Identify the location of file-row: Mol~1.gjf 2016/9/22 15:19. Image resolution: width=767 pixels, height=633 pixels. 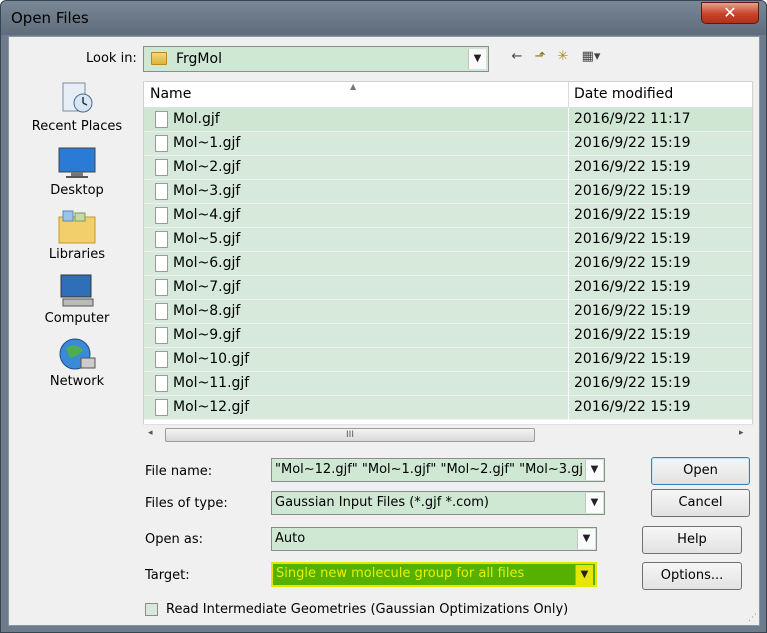
(448, 144).